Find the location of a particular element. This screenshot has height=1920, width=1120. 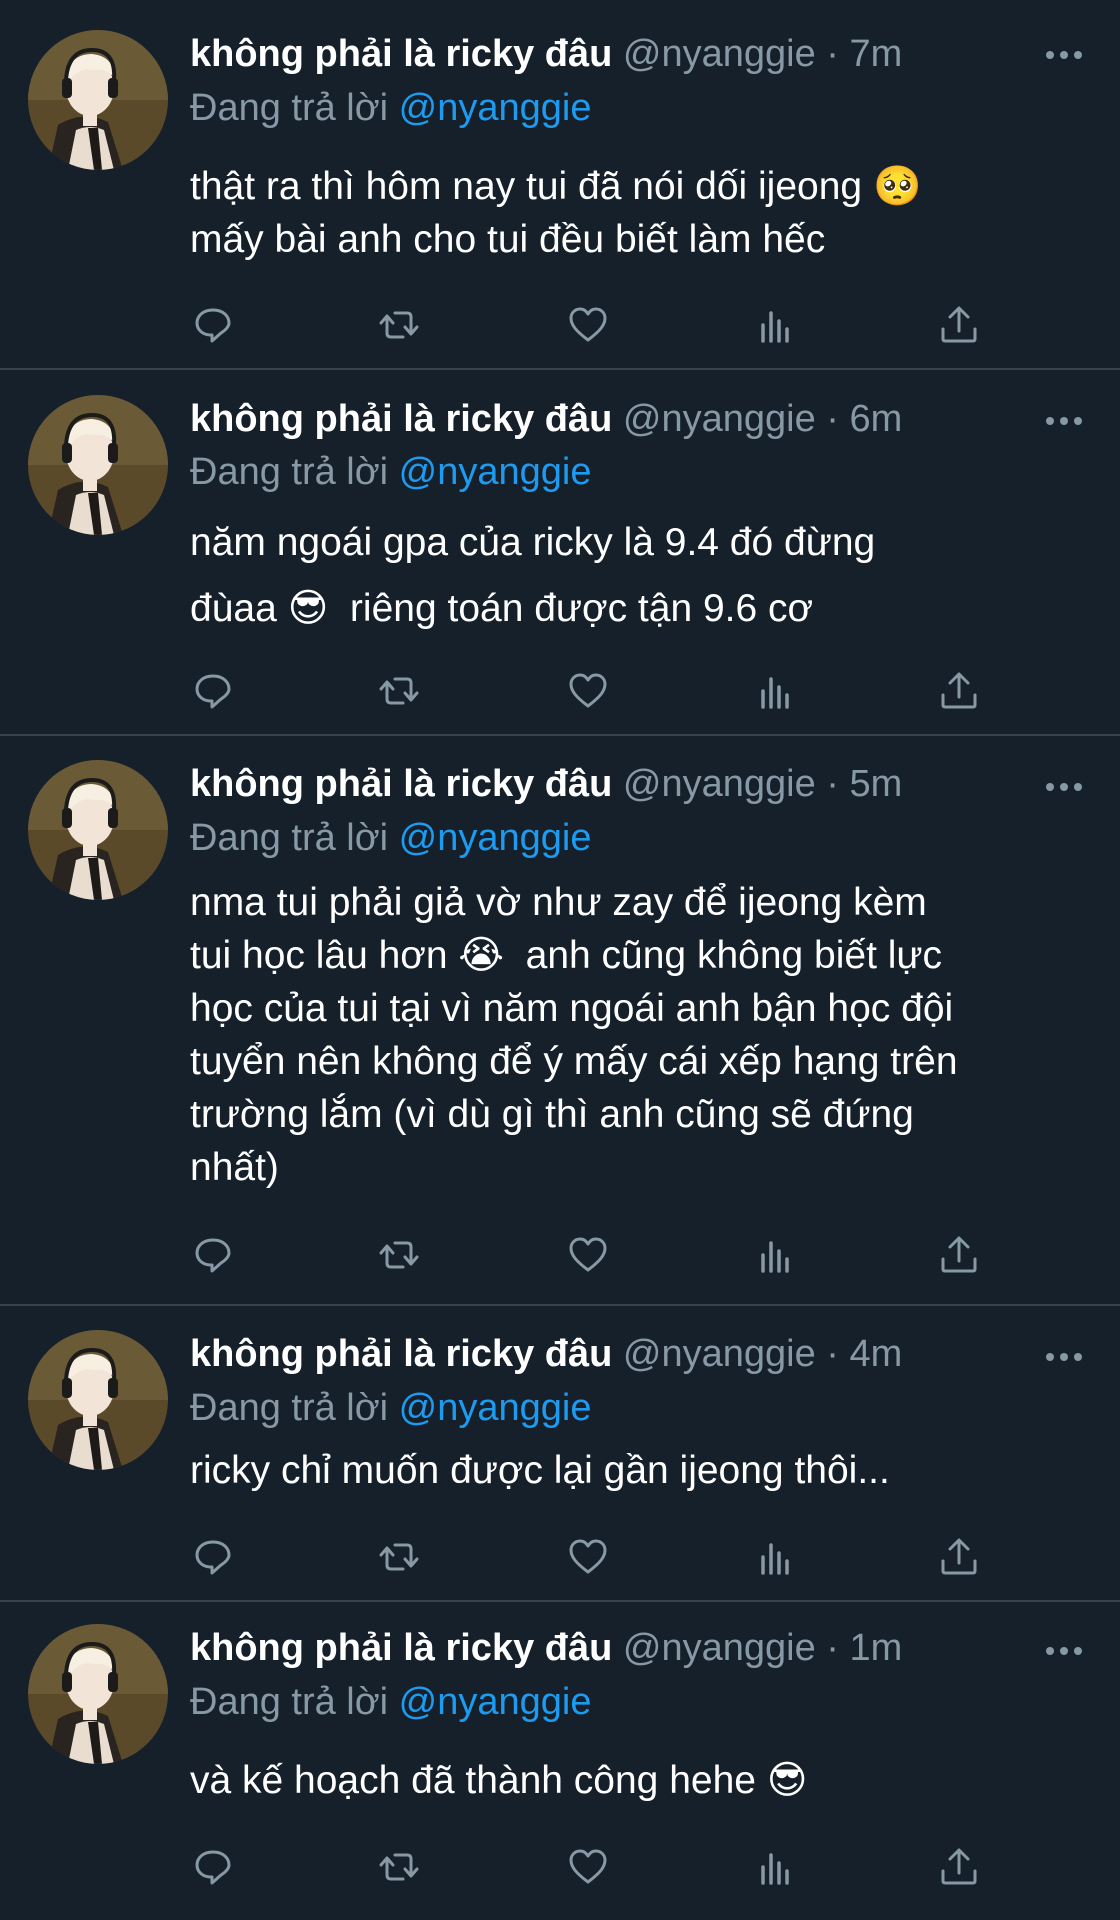

tweet-header: không phải là ricky đâu @nyanggie · 1m is located at coordinates (645, 1648).